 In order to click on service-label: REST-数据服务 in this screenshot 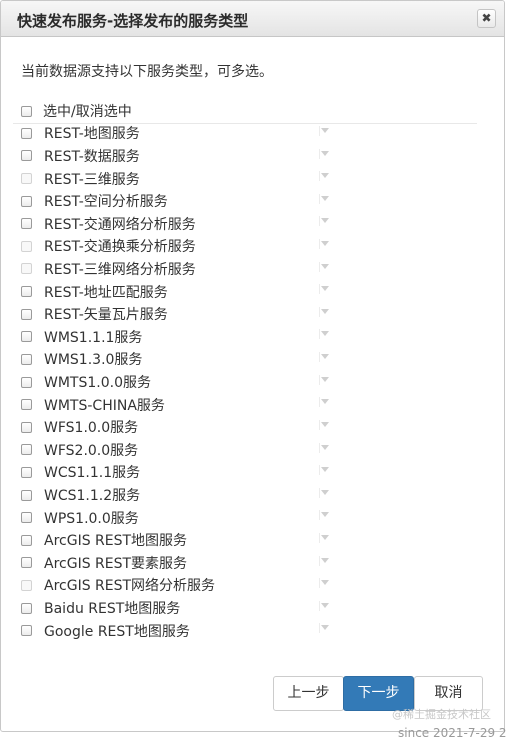, I will do `click(92, 156)`.